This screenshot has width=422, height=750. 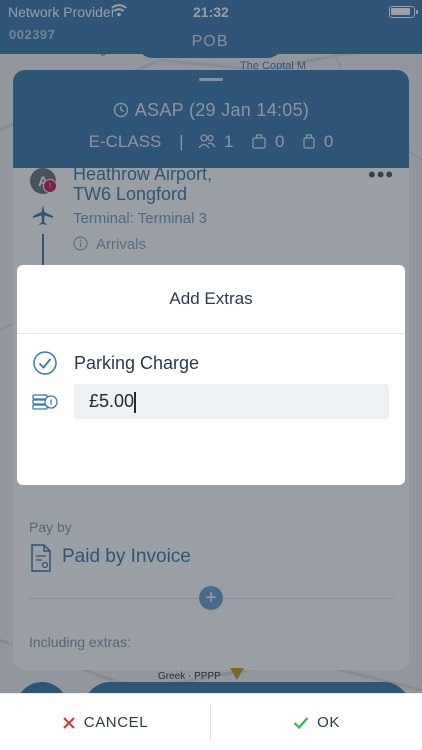 I want to click on extra-name: Parking Charge, so click(x=137, y=363).